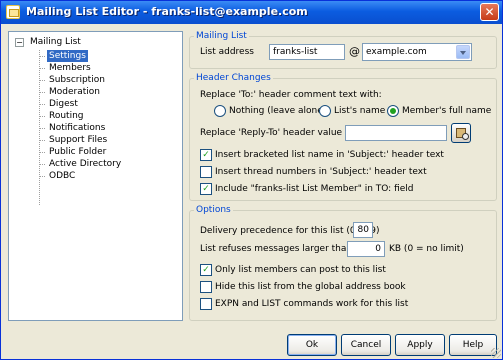  Describe the element at coordinates (206, 172) in the screenshot. I see `thread-numbers-checkbox` at that location.